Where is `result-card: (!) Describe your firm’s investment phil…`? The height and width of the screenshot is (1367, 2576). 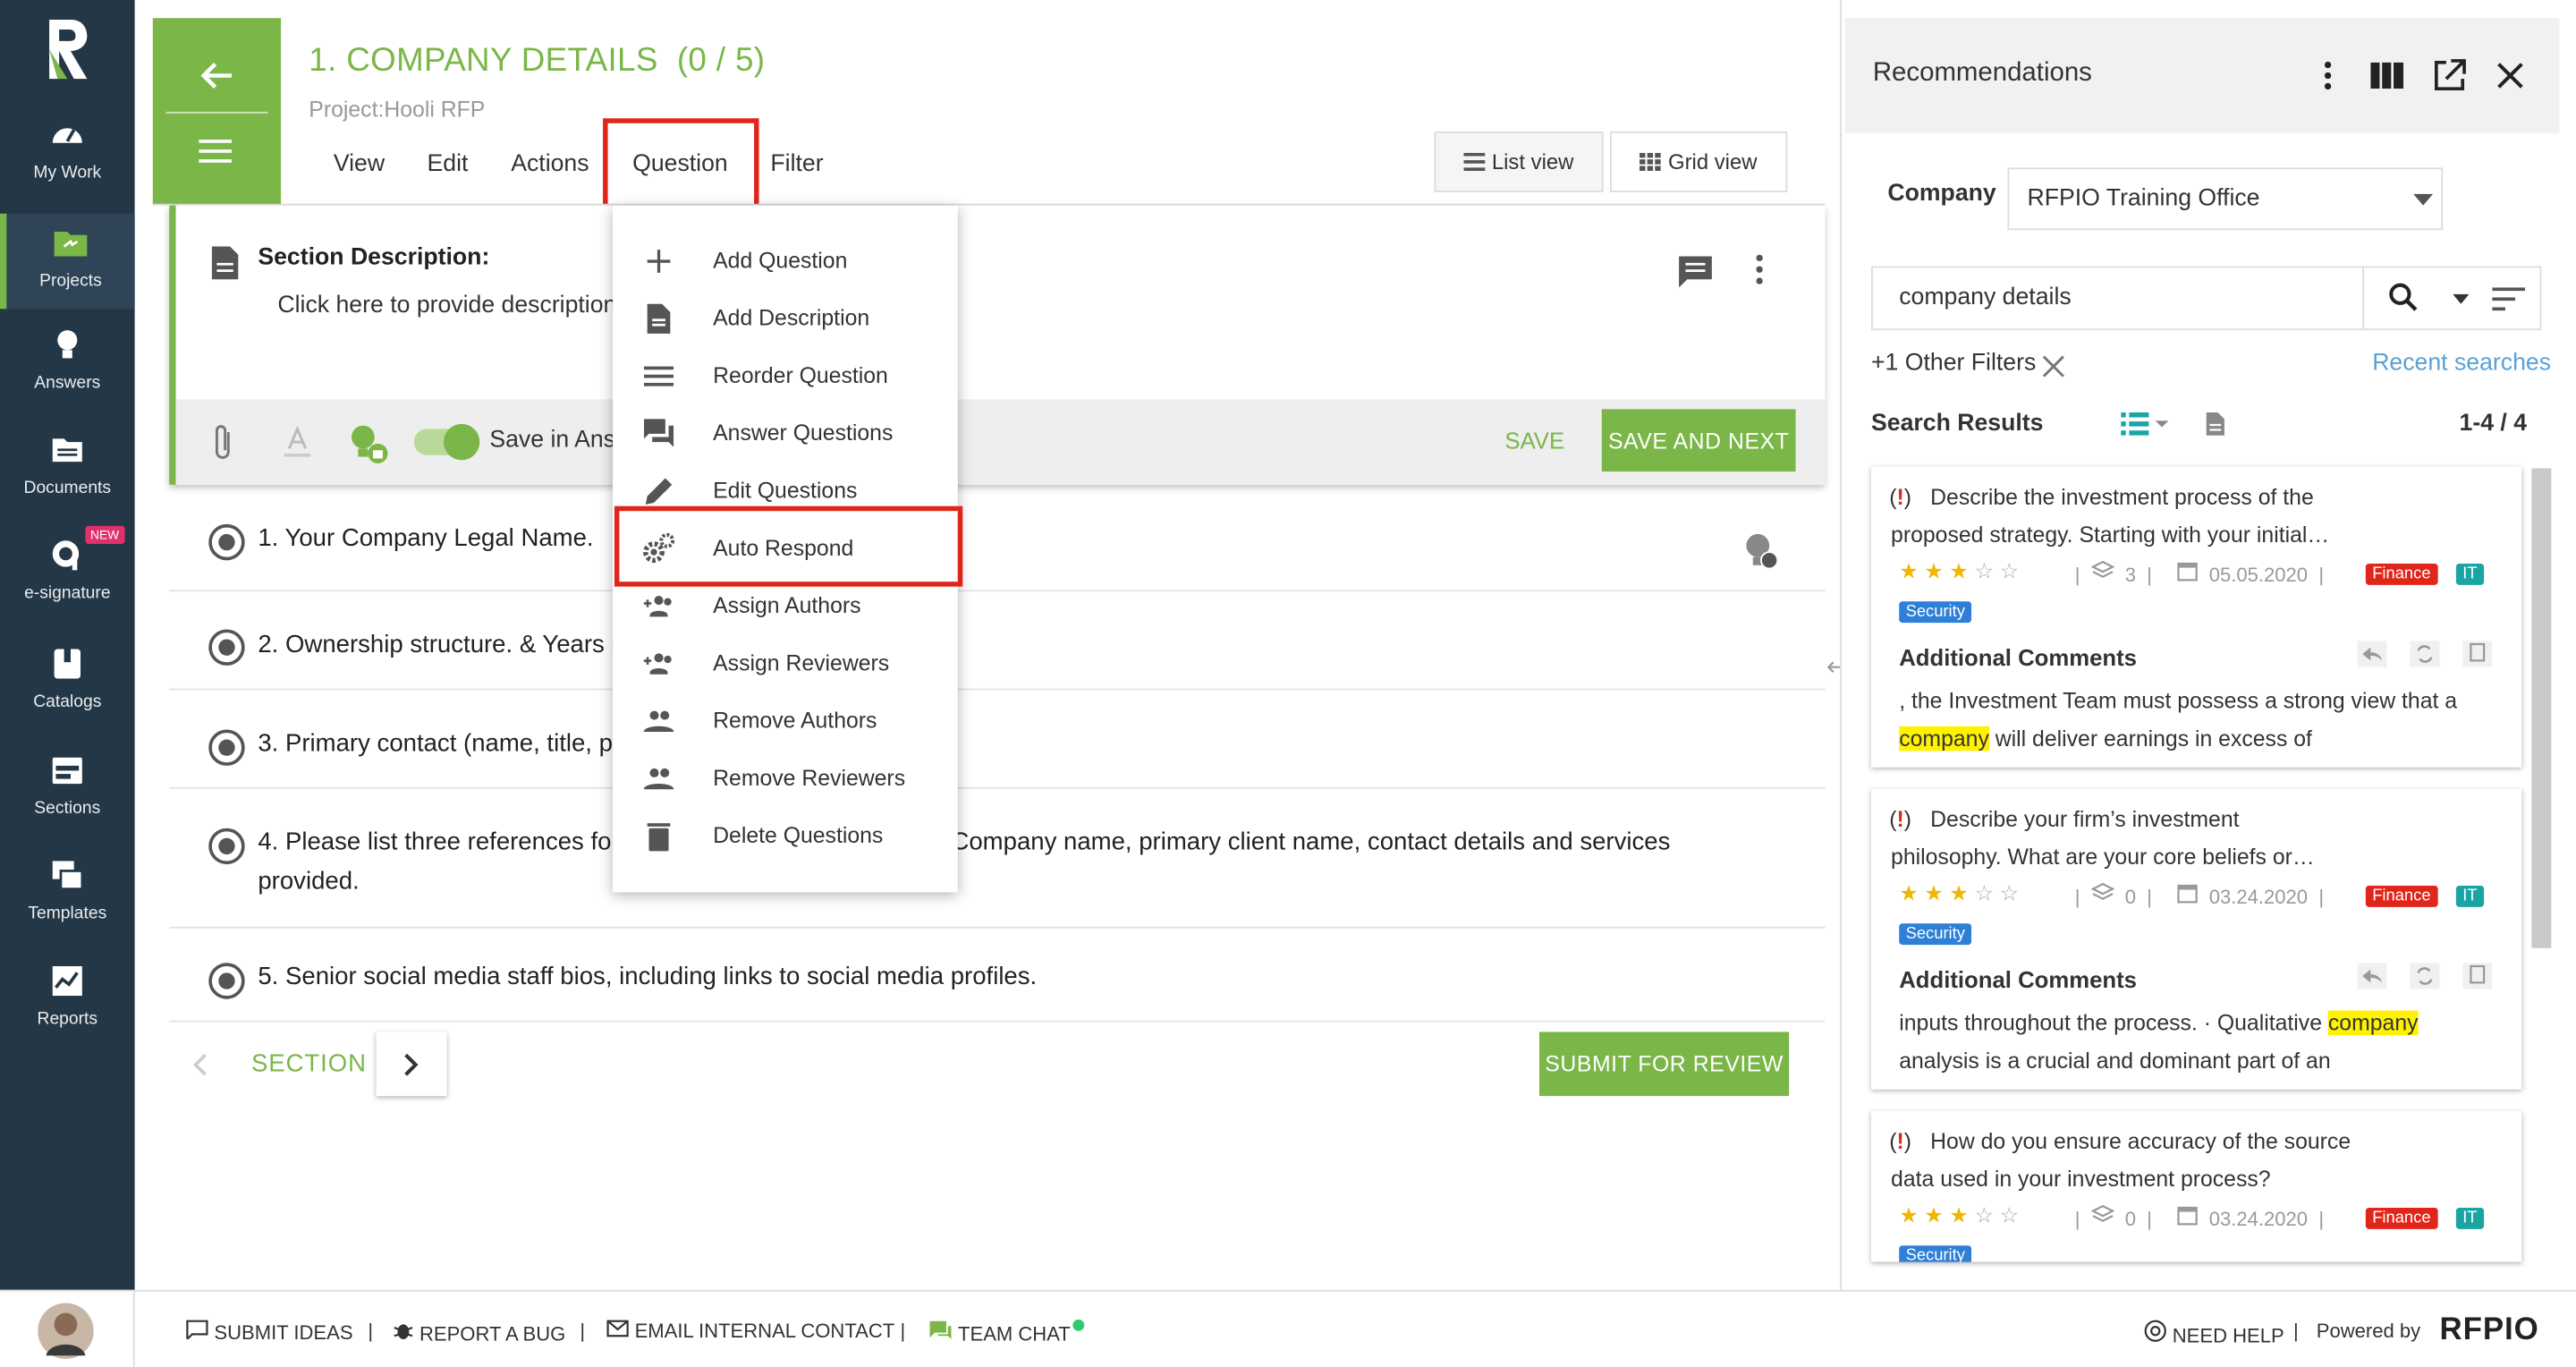
result-card: (!) Describe your firm’s investment phil… is located at coordinates (2196, 939).